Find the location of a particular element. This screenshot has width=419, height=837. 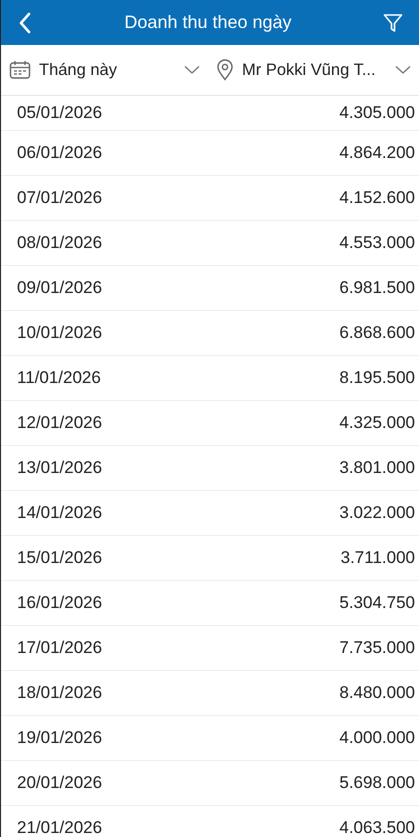

revenue-row: 15/01/2026 3.711.000 is located at coordinates (210, 558).